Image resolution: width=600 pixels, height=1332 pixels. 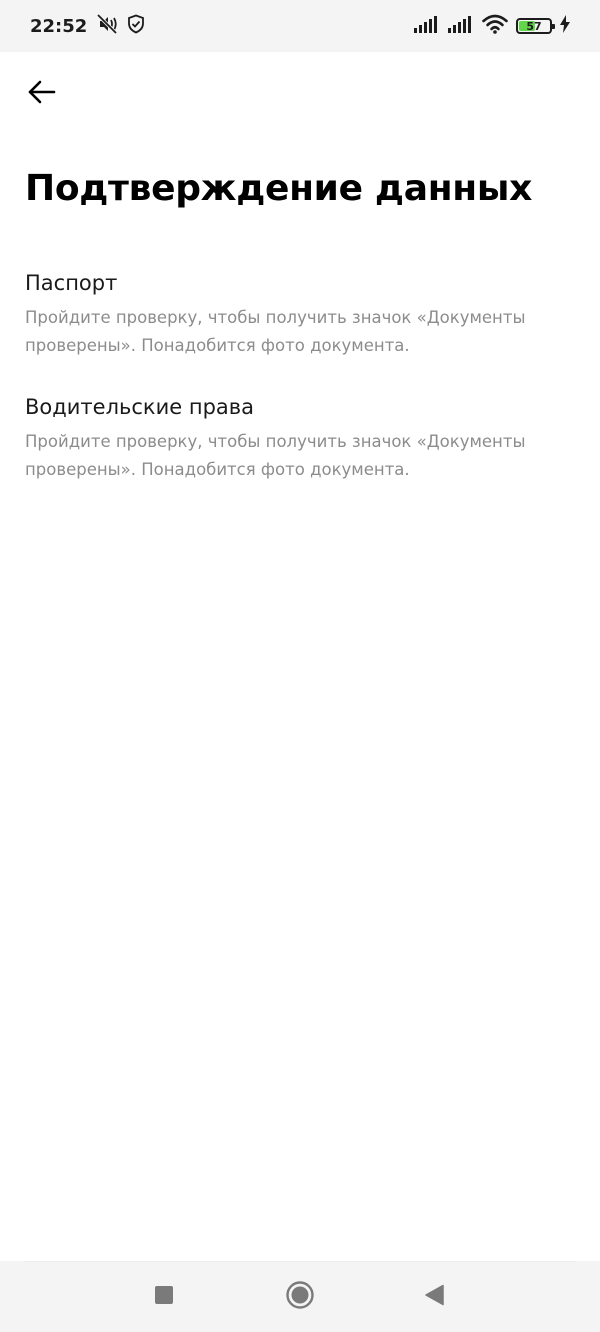 I want to click on wifi-icon, so click(x=495, y=26).